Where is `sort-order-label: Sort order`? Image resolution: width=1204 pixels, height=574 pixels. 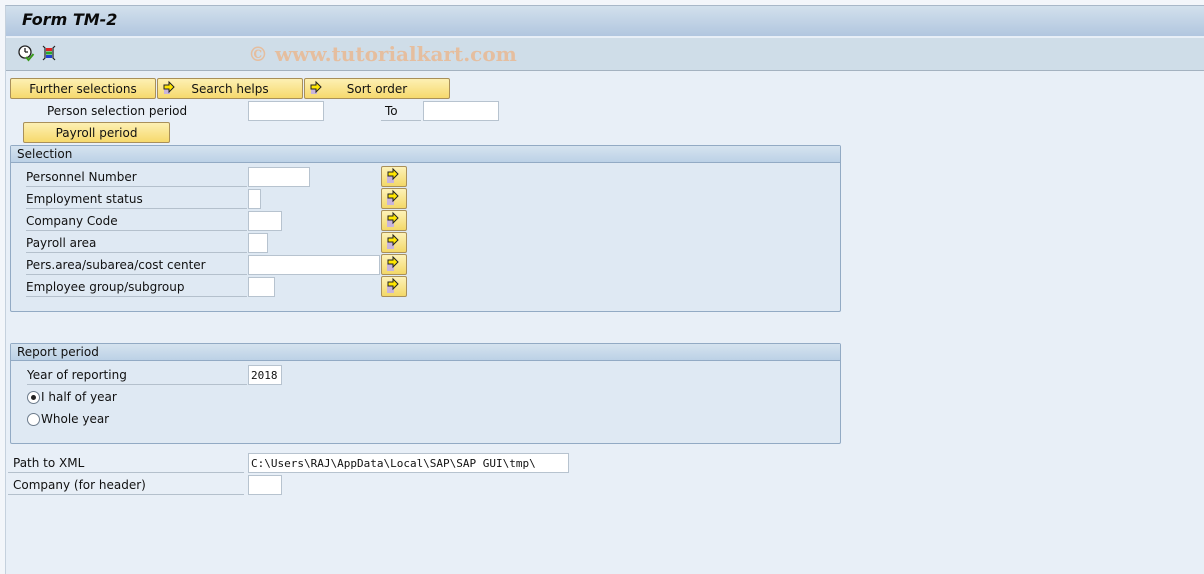 sort-order-label: Sort order is located at coordinates (377, 88).